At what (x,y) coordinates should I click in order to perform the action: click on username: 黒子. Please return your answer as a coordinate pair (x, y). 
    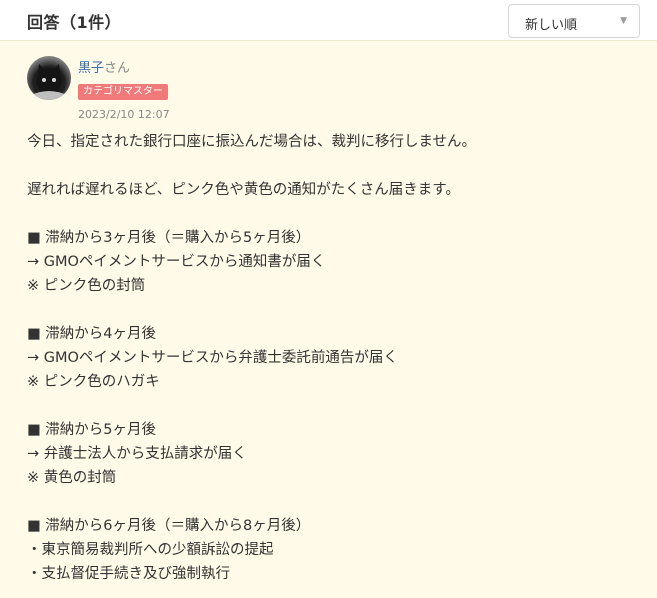
    Looking at the image, I should click on (91, 68).